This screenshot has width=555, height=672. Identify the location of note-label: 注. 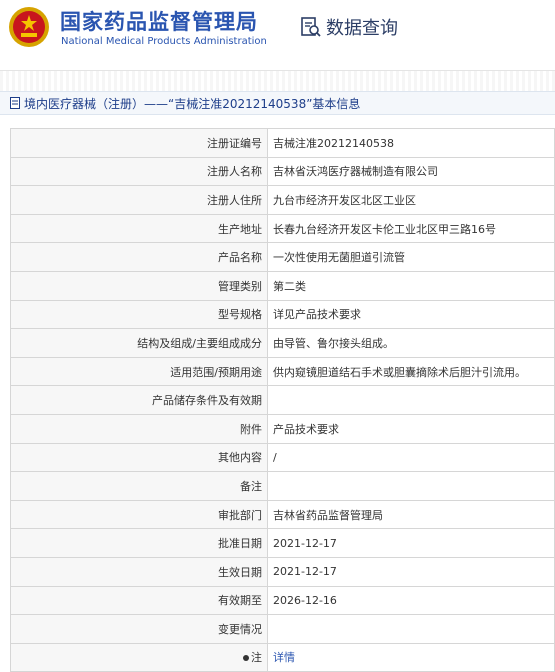
(256, 658).